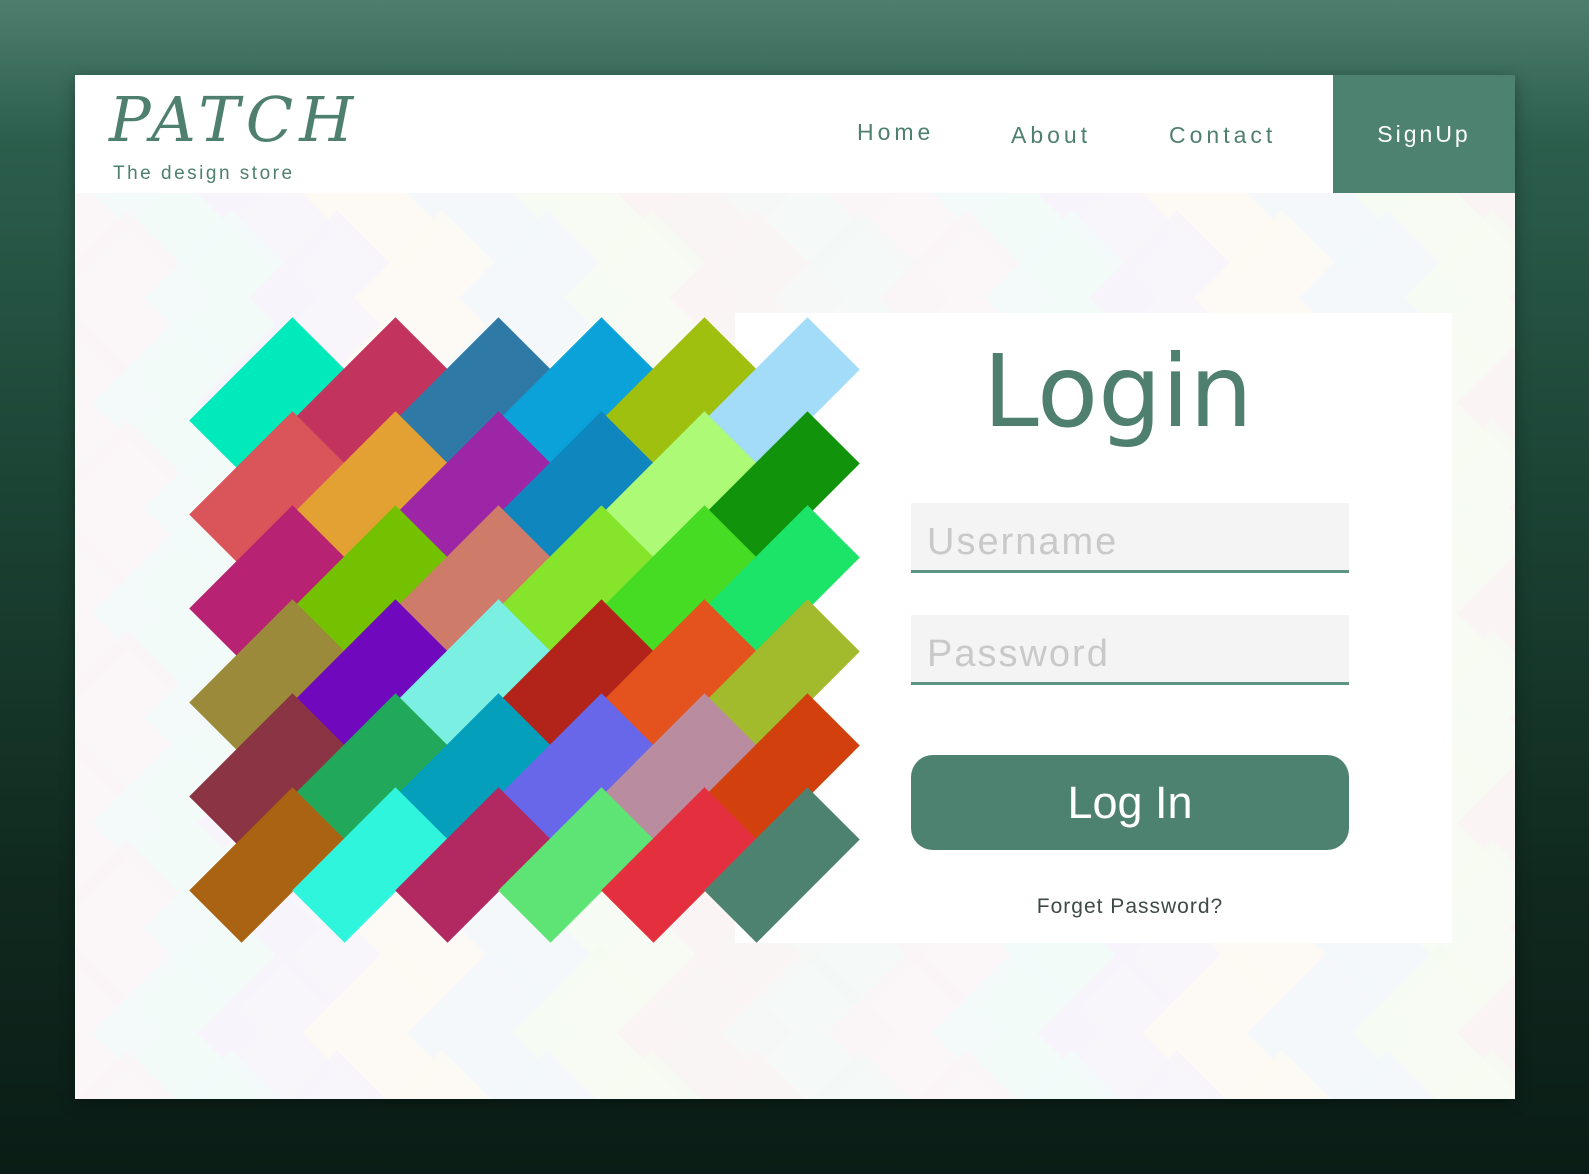  Describe the element at coordinates (1222, 135) in the screenshot. I see `nav-contact: Contact` at that location.